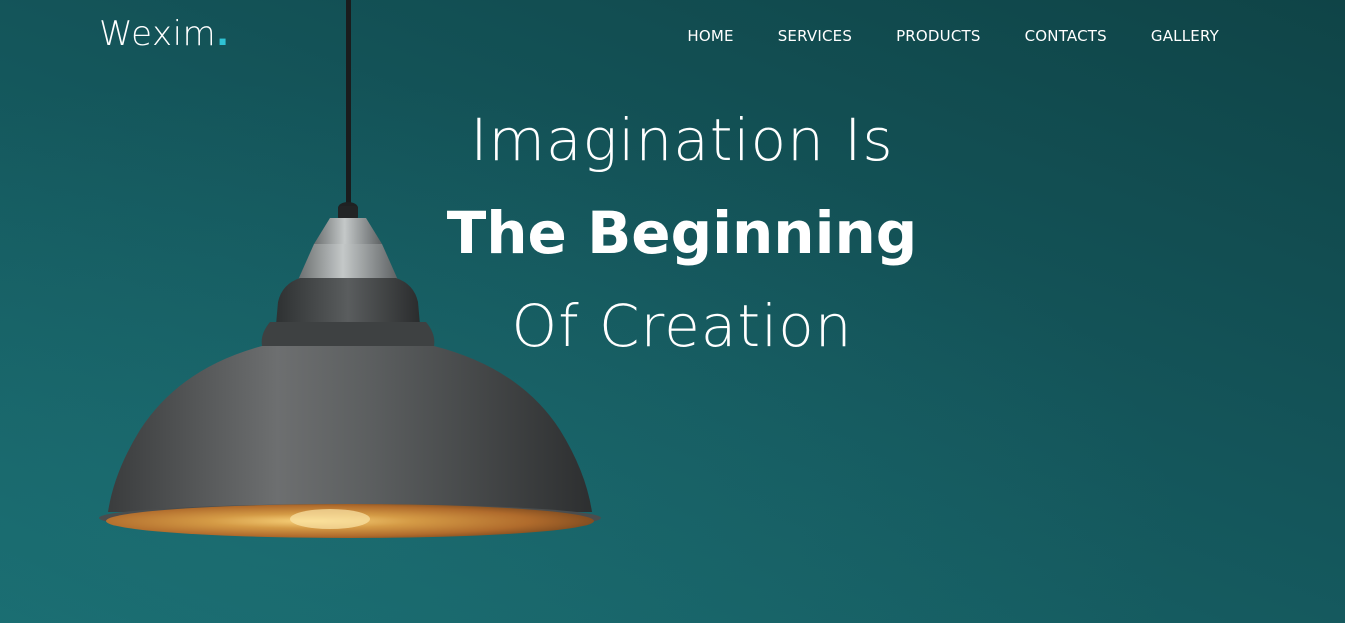 This screenshot has height=623, width=1345. I want to click on headline-line-2: The Beginning, so click(682, 233).